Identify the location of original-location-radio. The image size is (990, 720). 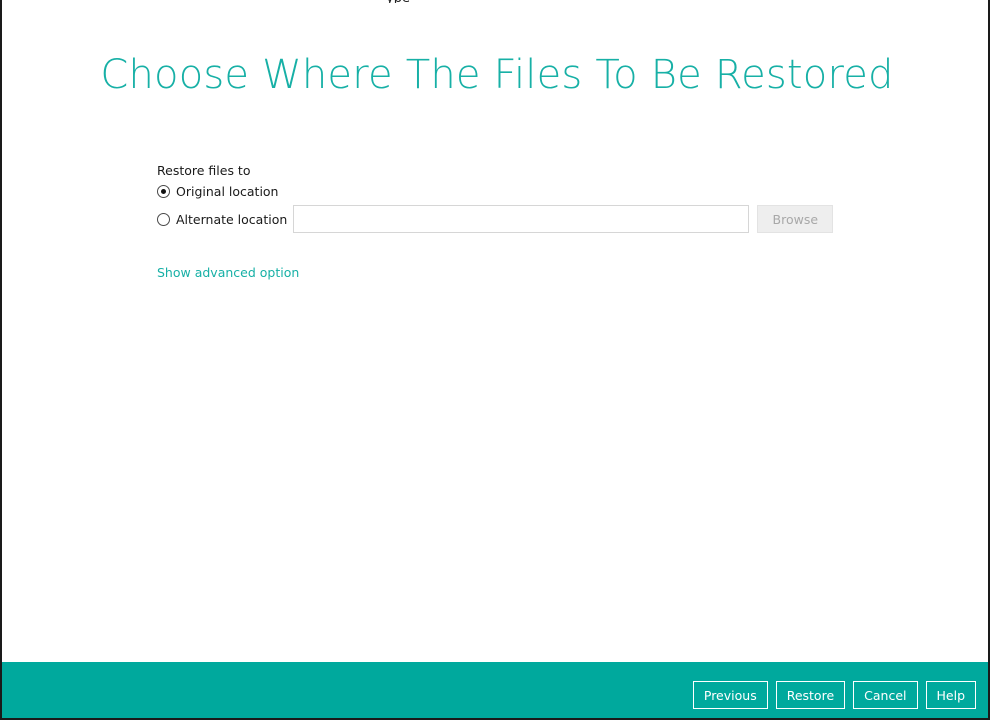
(163, 191).